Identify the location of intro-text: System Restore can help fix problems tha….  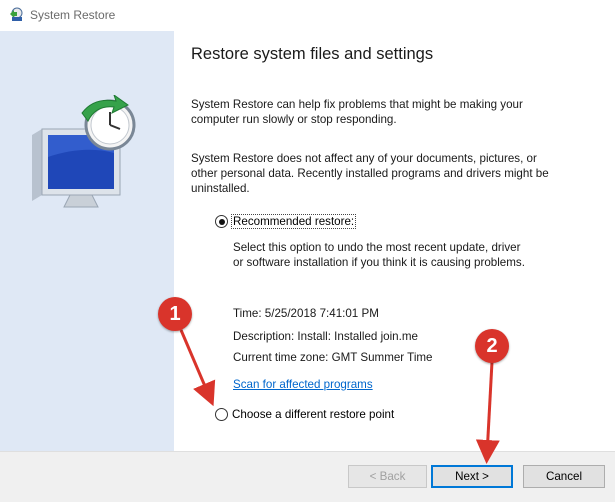
(386, 112).